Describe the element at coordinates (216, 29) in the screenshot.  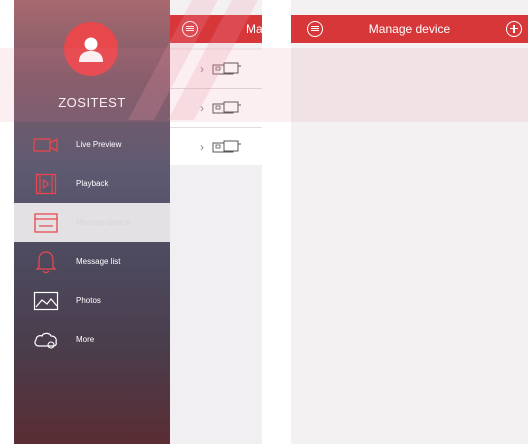
I see `left-header-bar: Ma` at that location.